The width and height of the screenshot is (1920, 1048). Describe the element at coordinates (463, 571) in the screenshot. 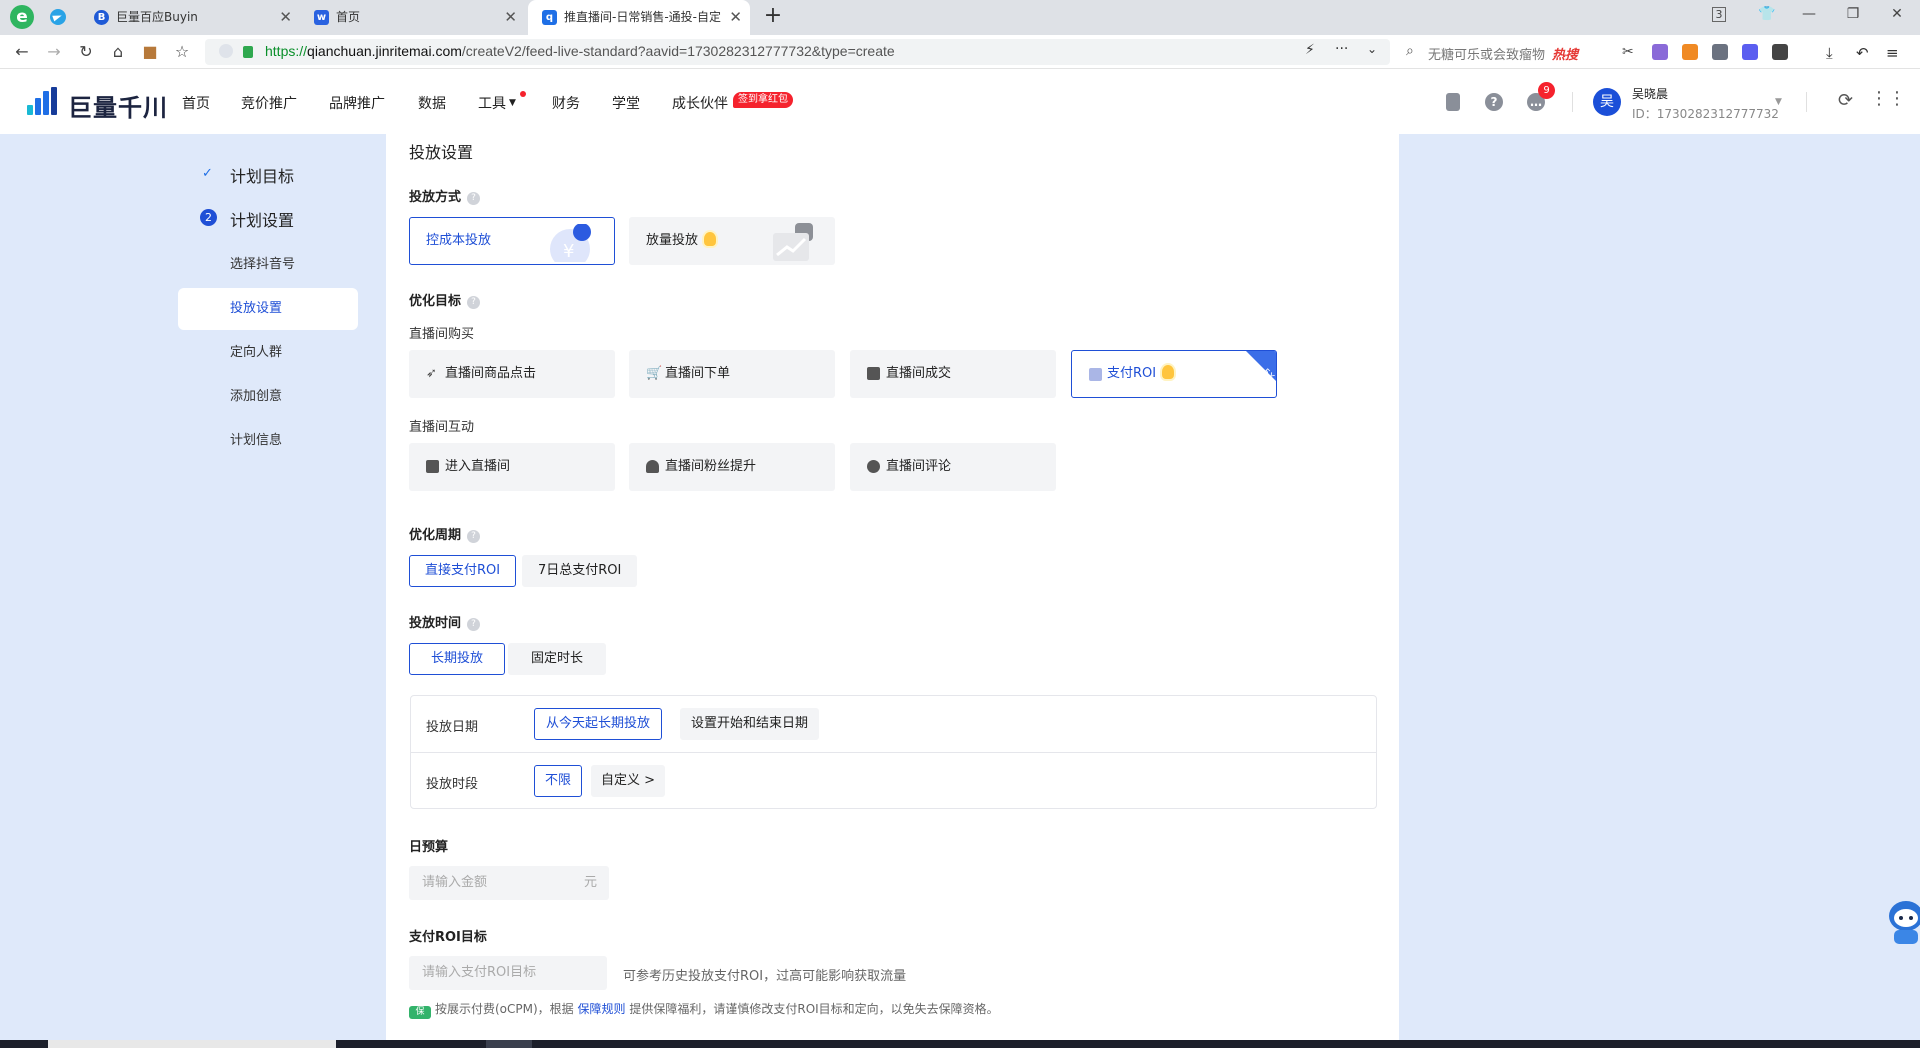

I see `period-direct-roi: 直接支付ROI` at that location.